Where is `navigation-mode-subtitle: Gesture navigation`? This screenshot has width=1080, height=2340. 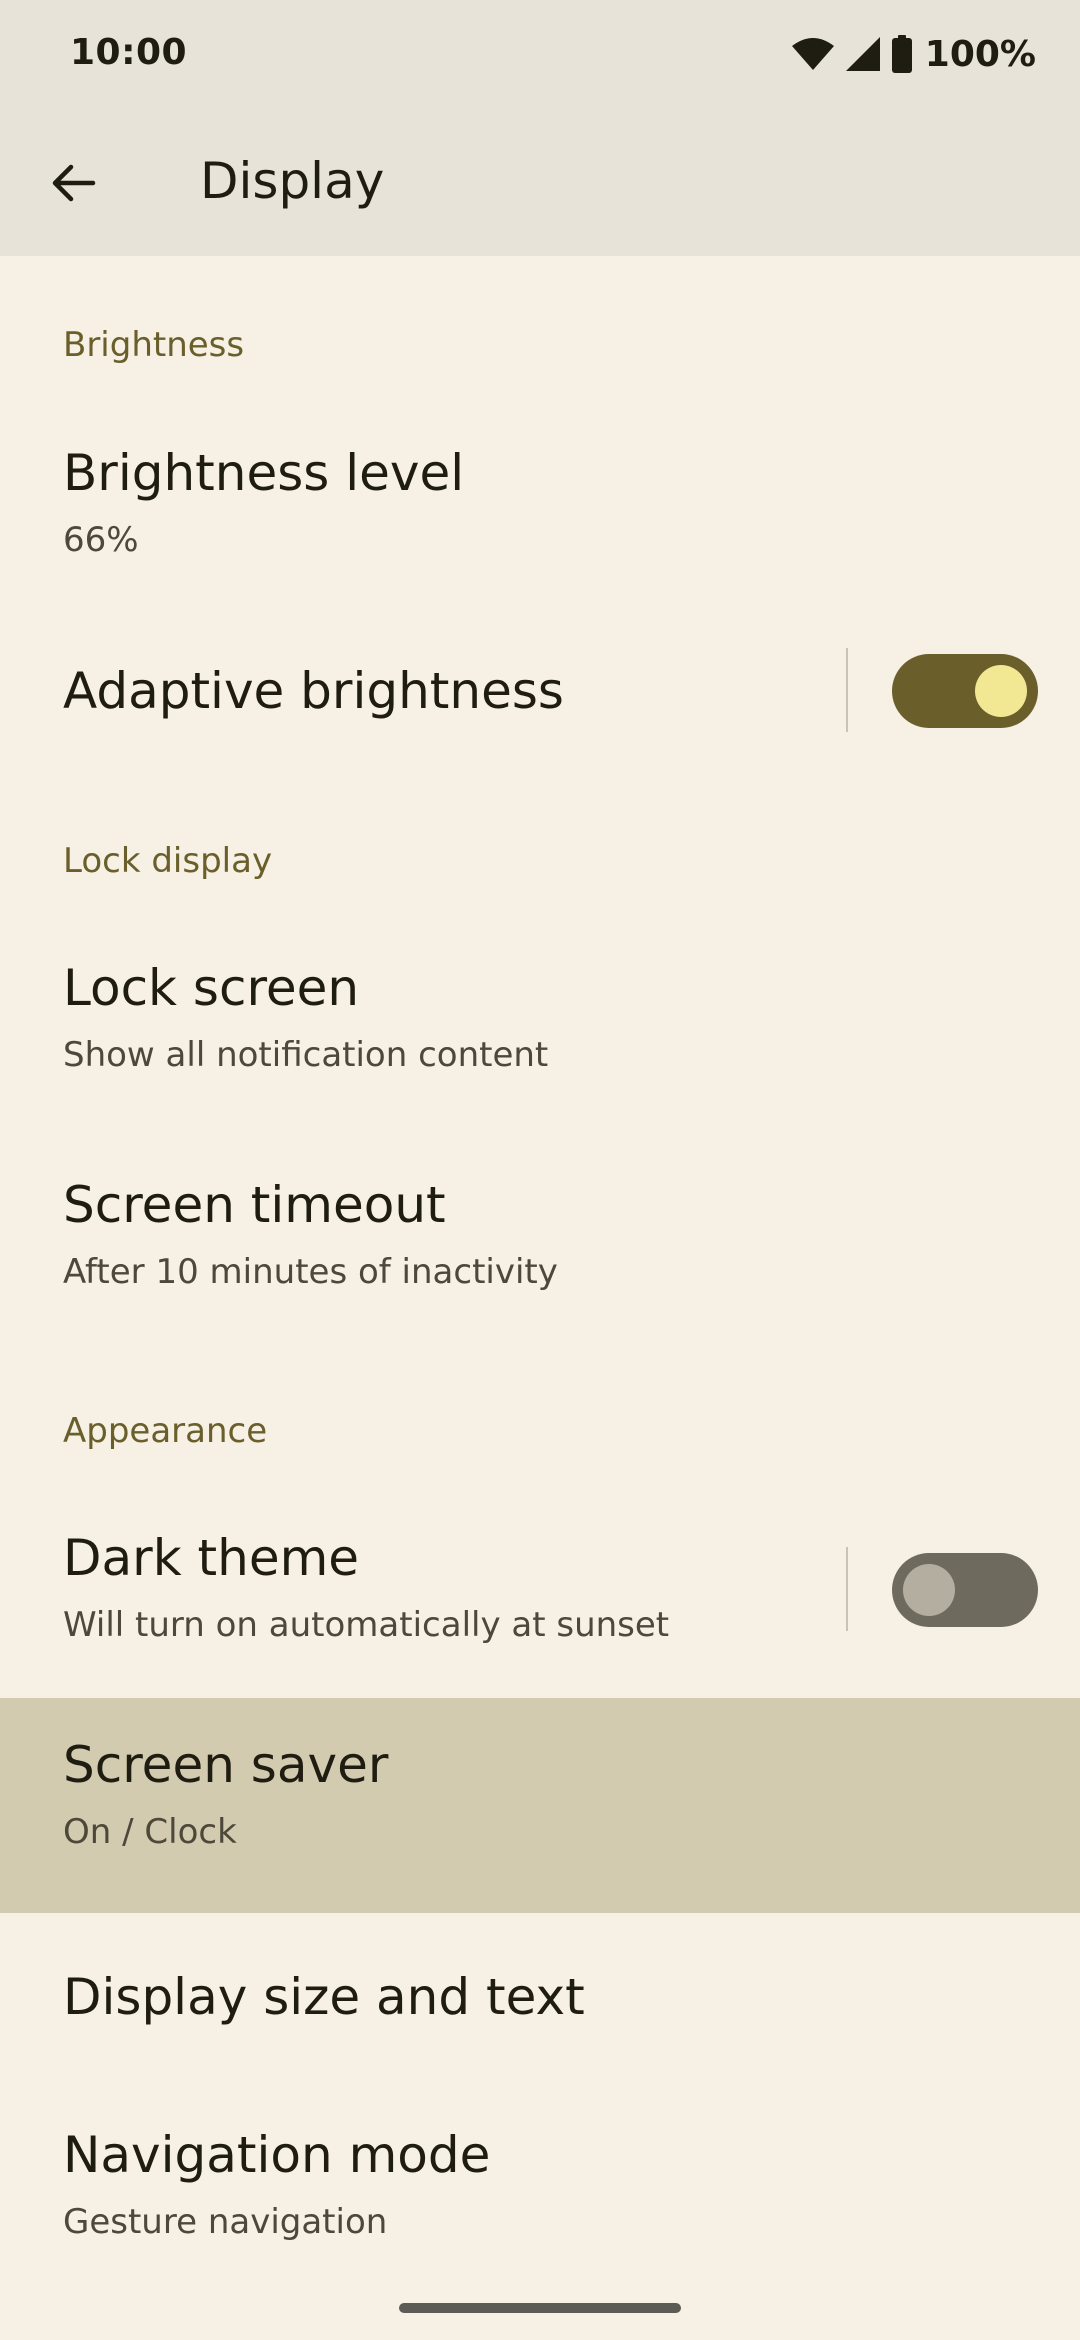 navigation-mode-subtitle: Gesture navigation is located at coordinates (225, 2222).